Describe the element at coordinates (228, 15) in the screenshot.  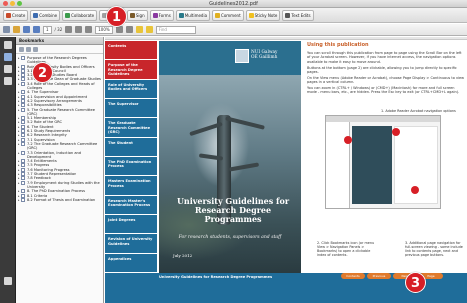
I see `comment-button: Comment` at that location.